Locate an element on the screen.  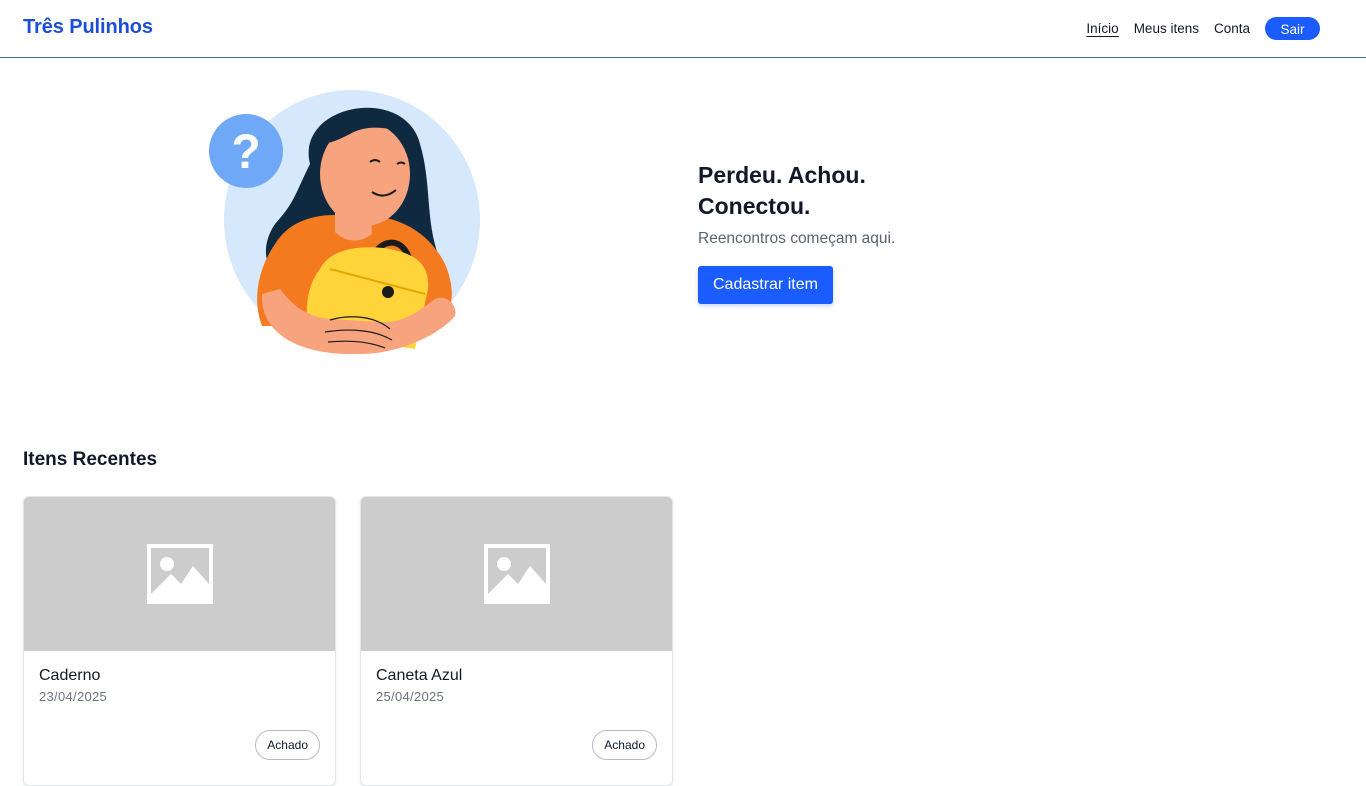
brand-logo: Três Pulinhos is located at coordinates (88, 27).